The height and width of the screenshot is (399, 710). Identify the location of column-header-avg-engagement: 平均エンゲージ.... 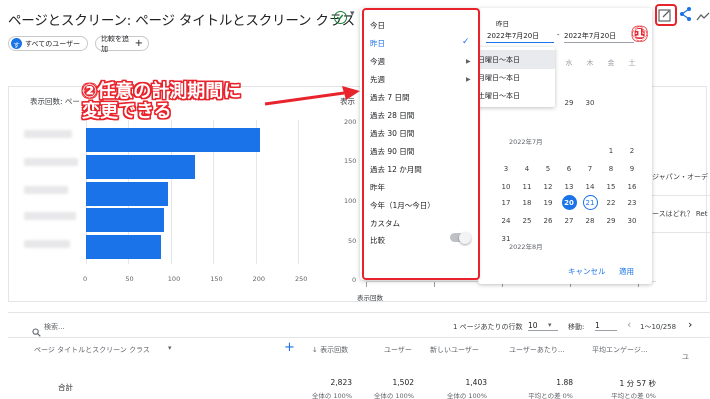
(620, 350).